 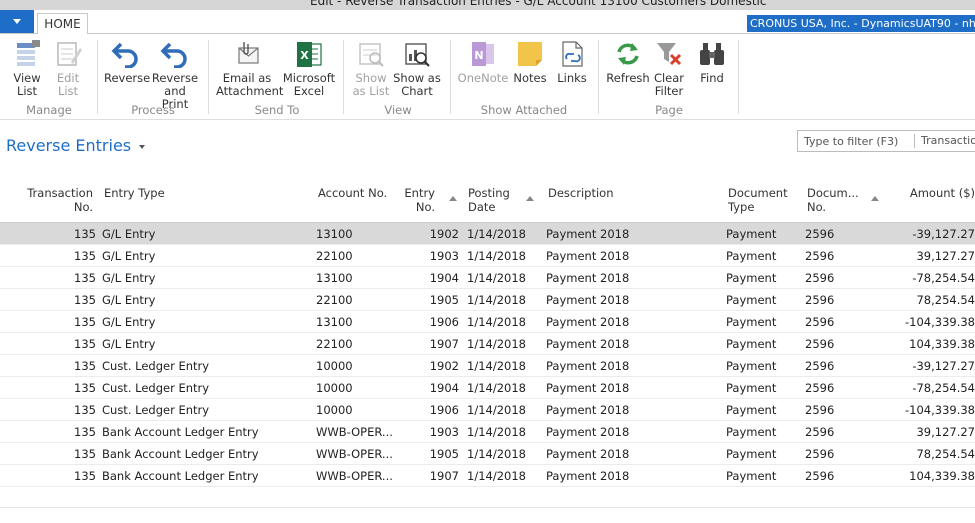 I want to click on reverse-button: Reverse, so click(x=127, y=62).